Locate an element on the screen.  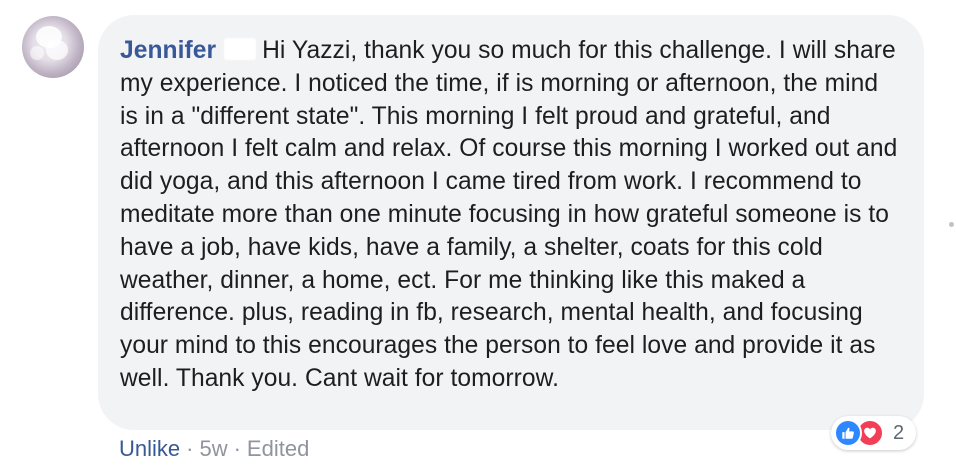
options-dot is located at coordinates (951, 224).